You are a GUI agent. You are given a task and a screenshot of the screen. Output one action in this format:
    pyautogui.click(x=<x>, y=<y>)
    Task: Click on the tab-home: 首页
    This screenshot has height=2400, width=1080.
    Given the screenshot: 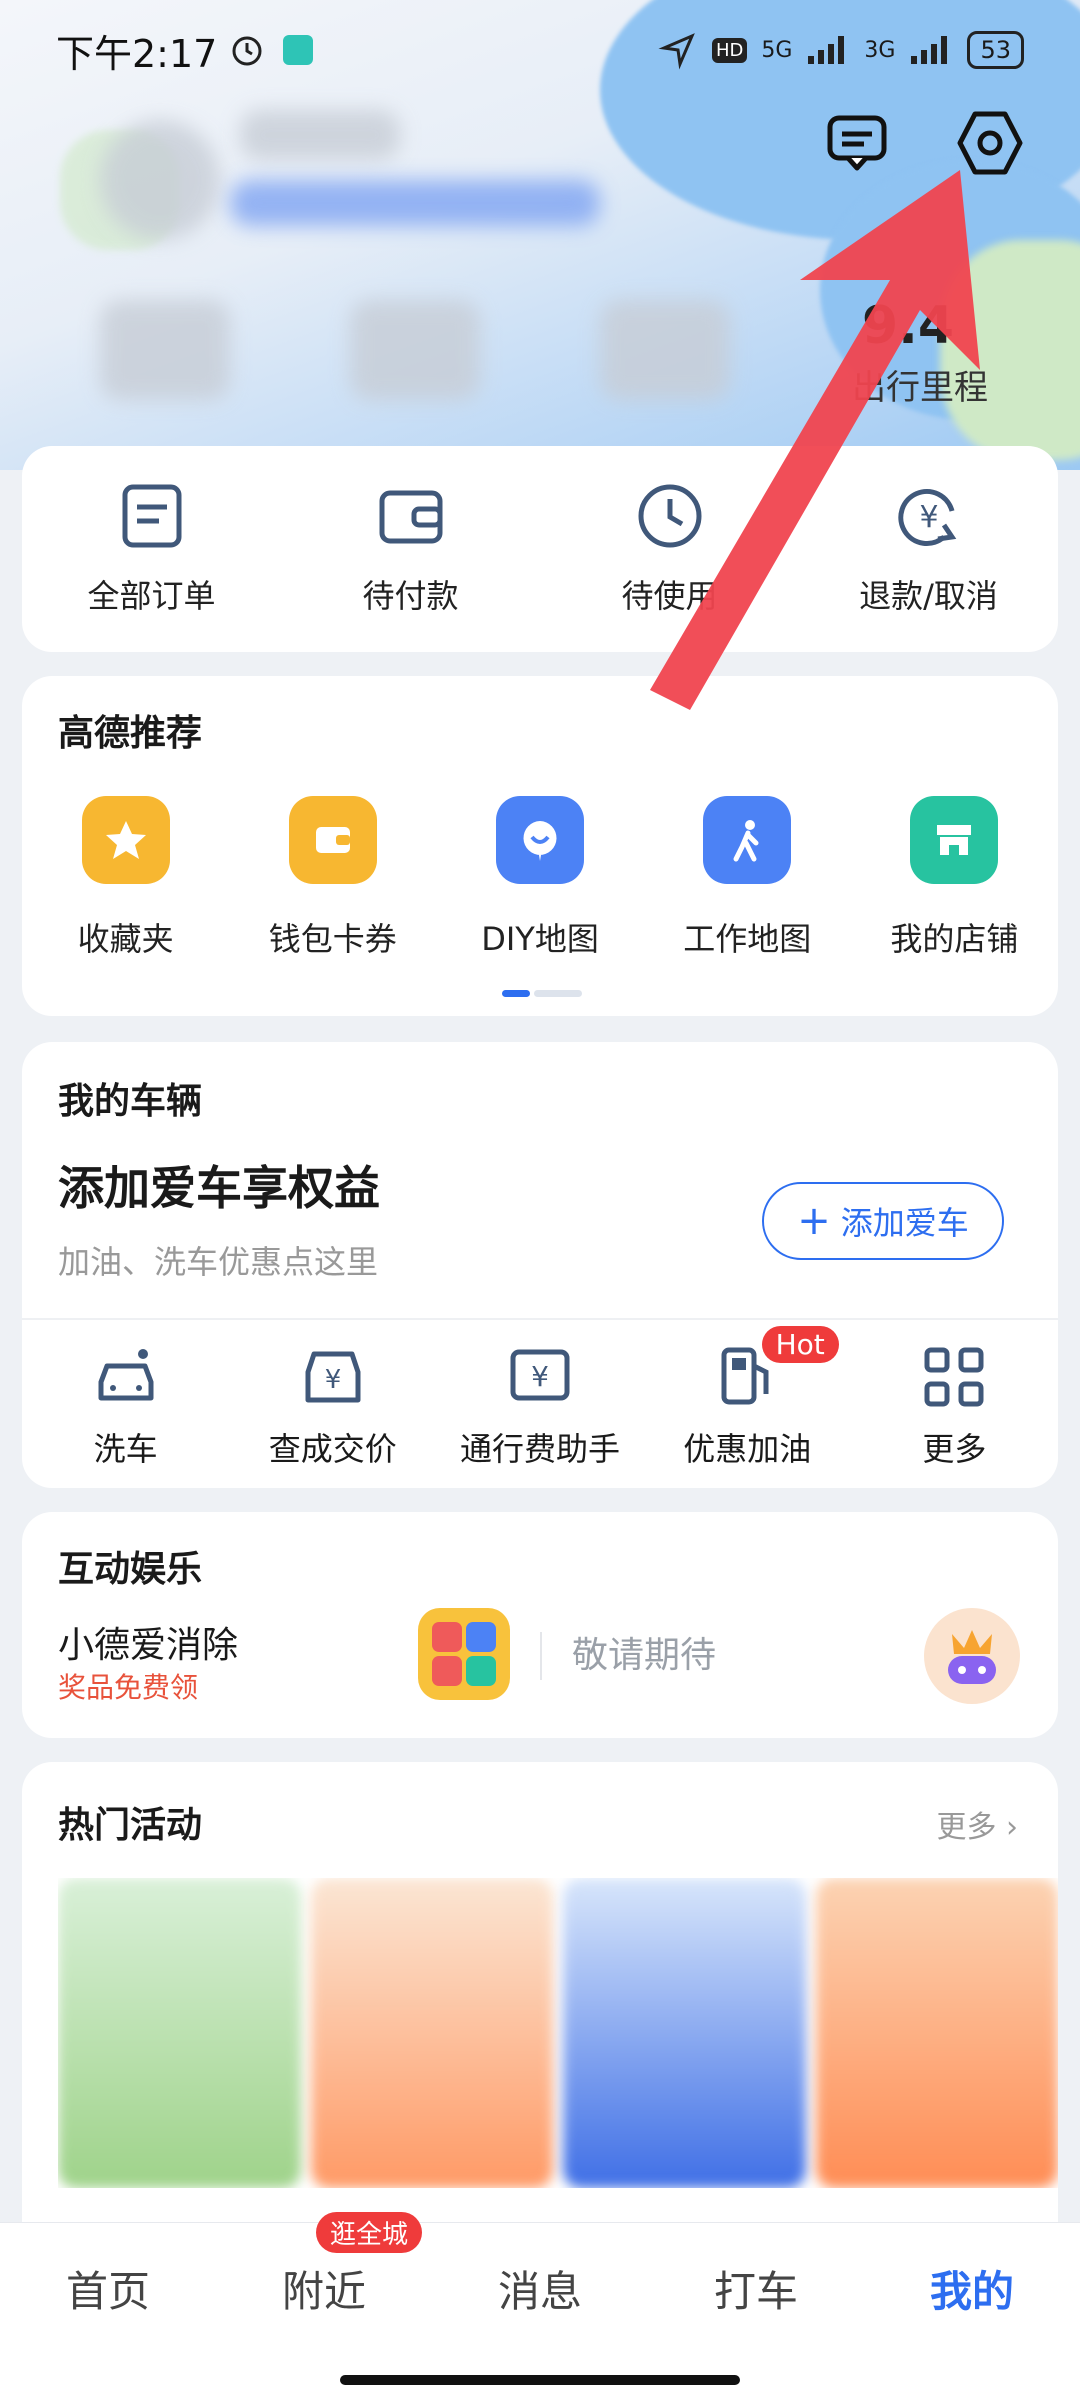 What is the action you would take?
    pyautogui.click(x=108, y=2288)
    